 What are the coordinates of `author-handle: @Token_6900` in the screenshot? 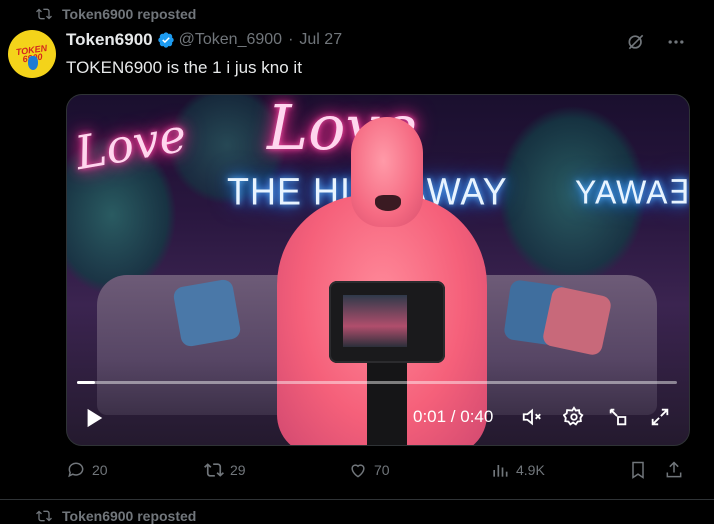 It's located at (230, 40).